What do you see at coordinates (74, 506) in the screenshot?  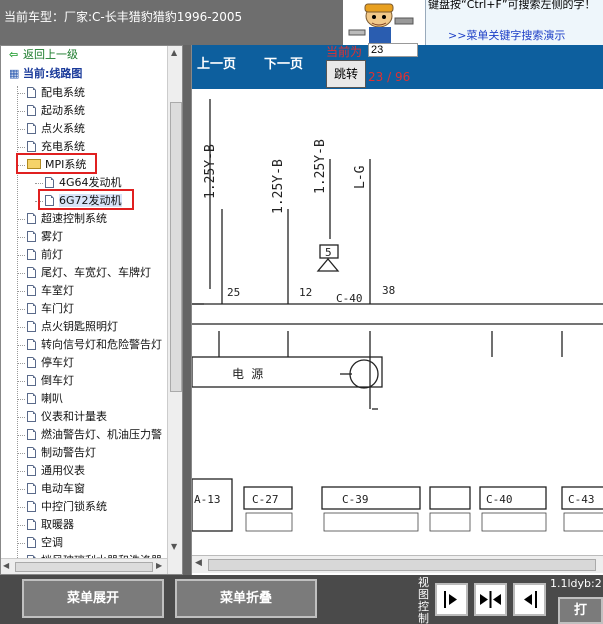 I see `tree-item-label: 中控门锁系统` at bounding box center [74, 506].